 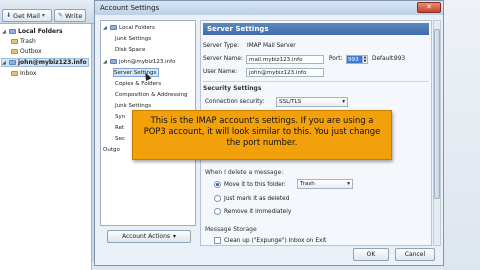 I want to click on close-icon: ✕, so click(x=429, y=7).